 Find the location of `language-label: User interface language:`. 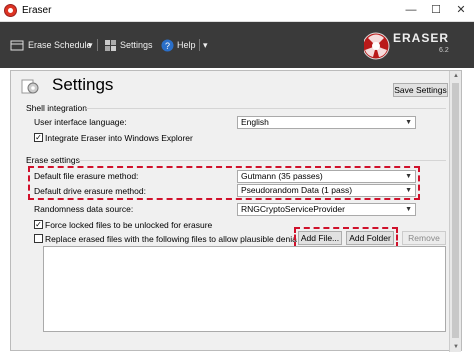

language-label: User interface language: is located at coordinates (80, 122).